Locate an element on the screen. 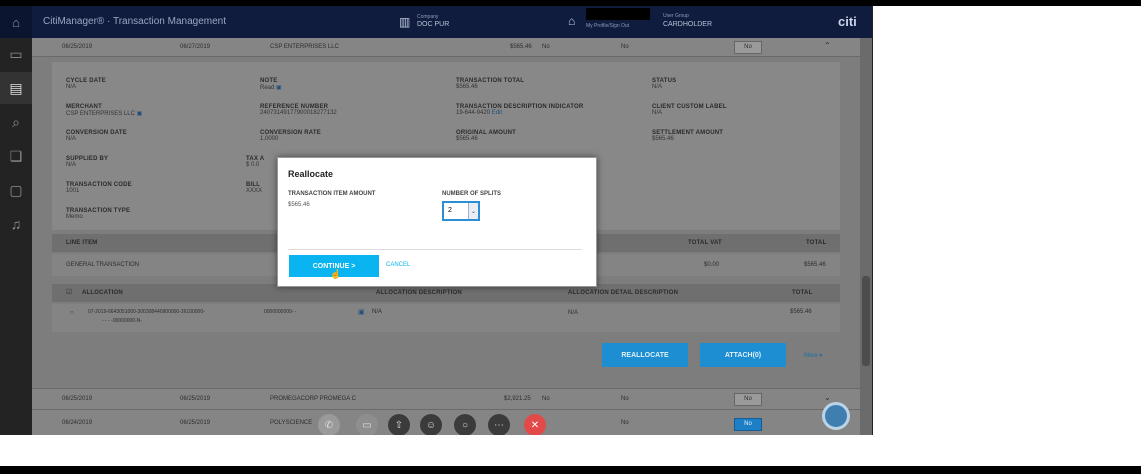 Image resolution: width=1141 pixels, height=474 pixels. row-date: 06/27/2019 is located at coordinates (195, 47).